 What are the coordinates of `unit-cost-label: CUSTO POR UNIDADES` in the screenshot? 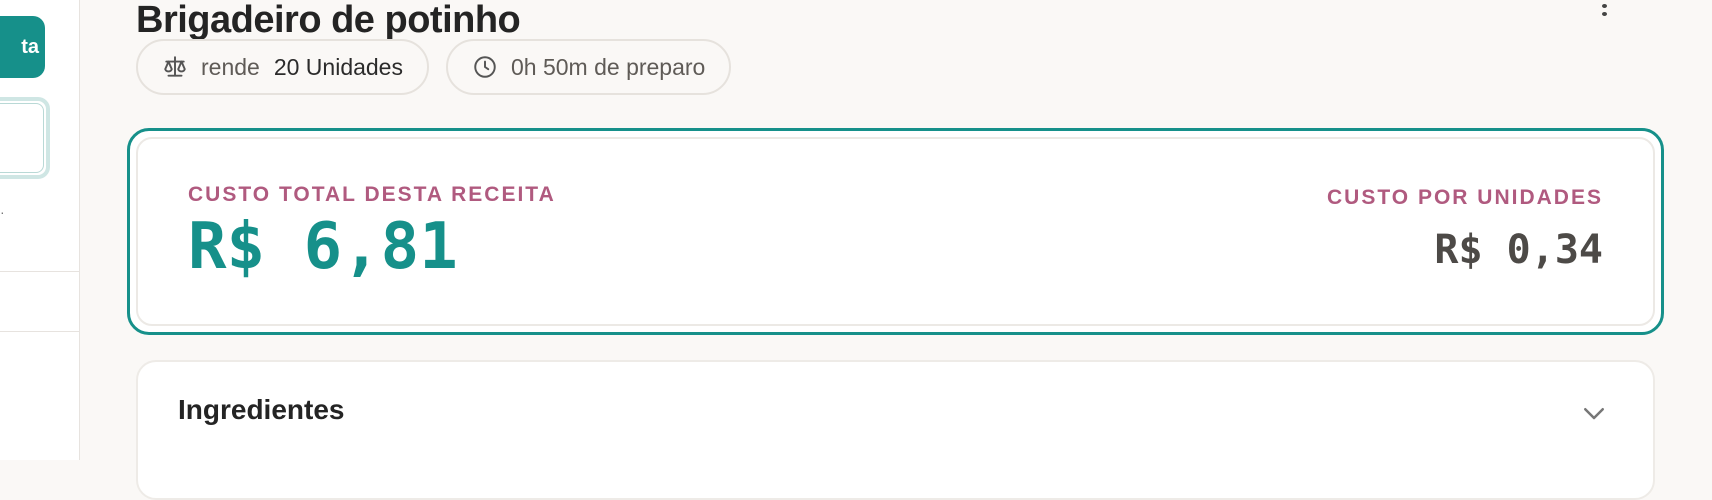 It's located at (1465, 197).